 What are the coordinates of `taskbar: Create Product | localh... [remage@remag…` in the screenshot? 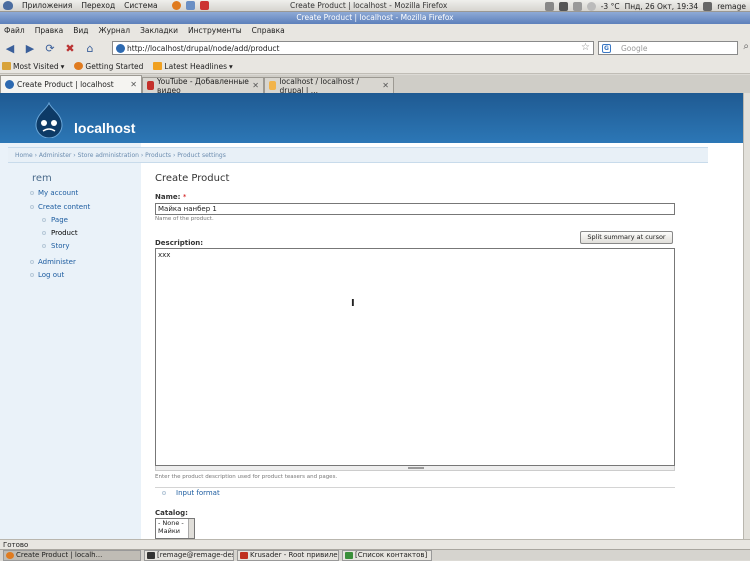 It's located at (375, 555).